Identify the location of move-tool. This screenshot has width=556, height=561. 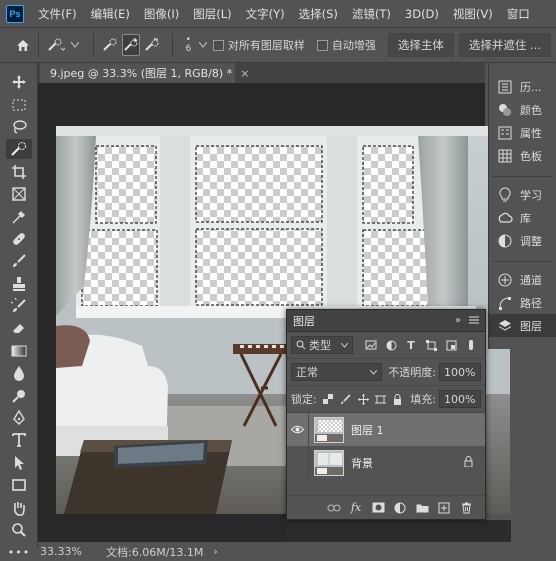
(19, 82).